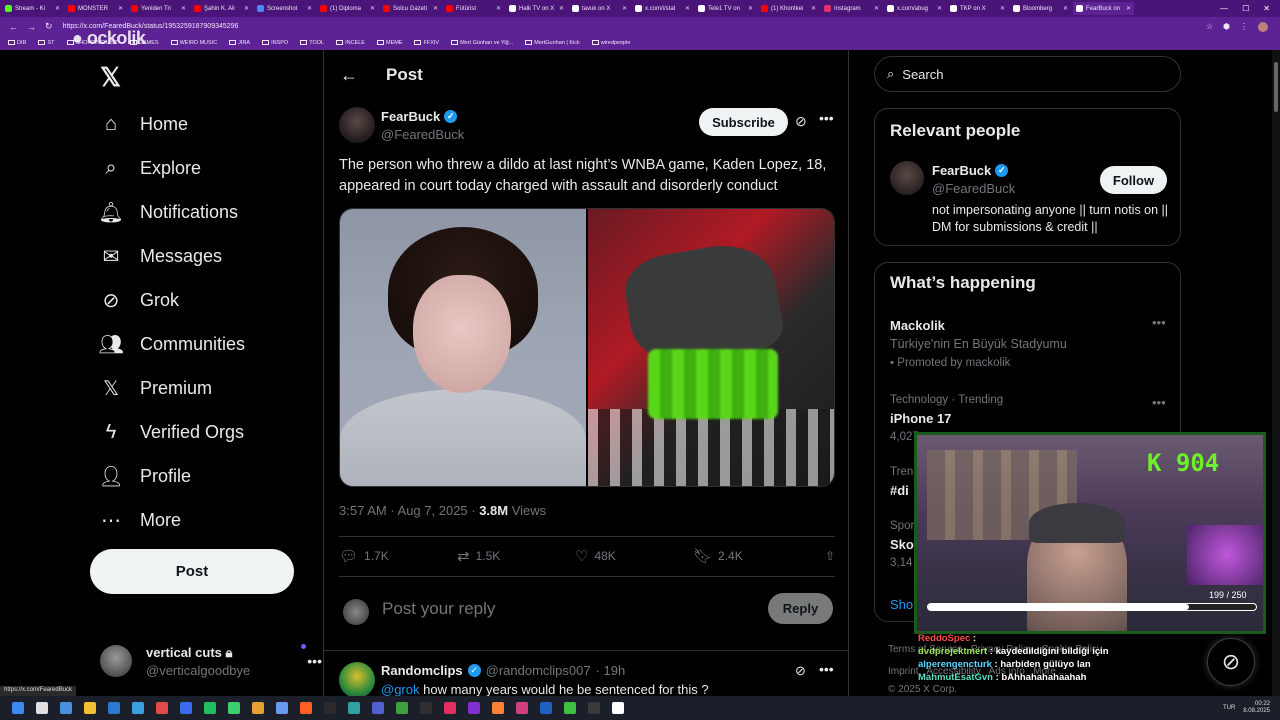 This screenshot has width=1280, height=720. I want to click on bookmark-item: INCELE, so click(350, 43).